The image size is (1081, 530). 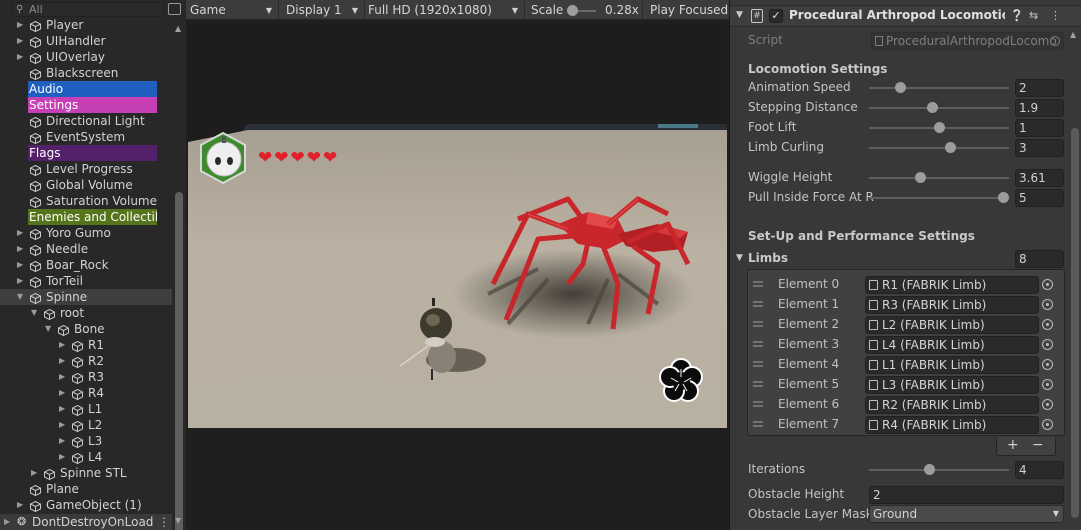 I want to click on script-field: ProceduralArthropodLocomo, so click(x=967, y=41).